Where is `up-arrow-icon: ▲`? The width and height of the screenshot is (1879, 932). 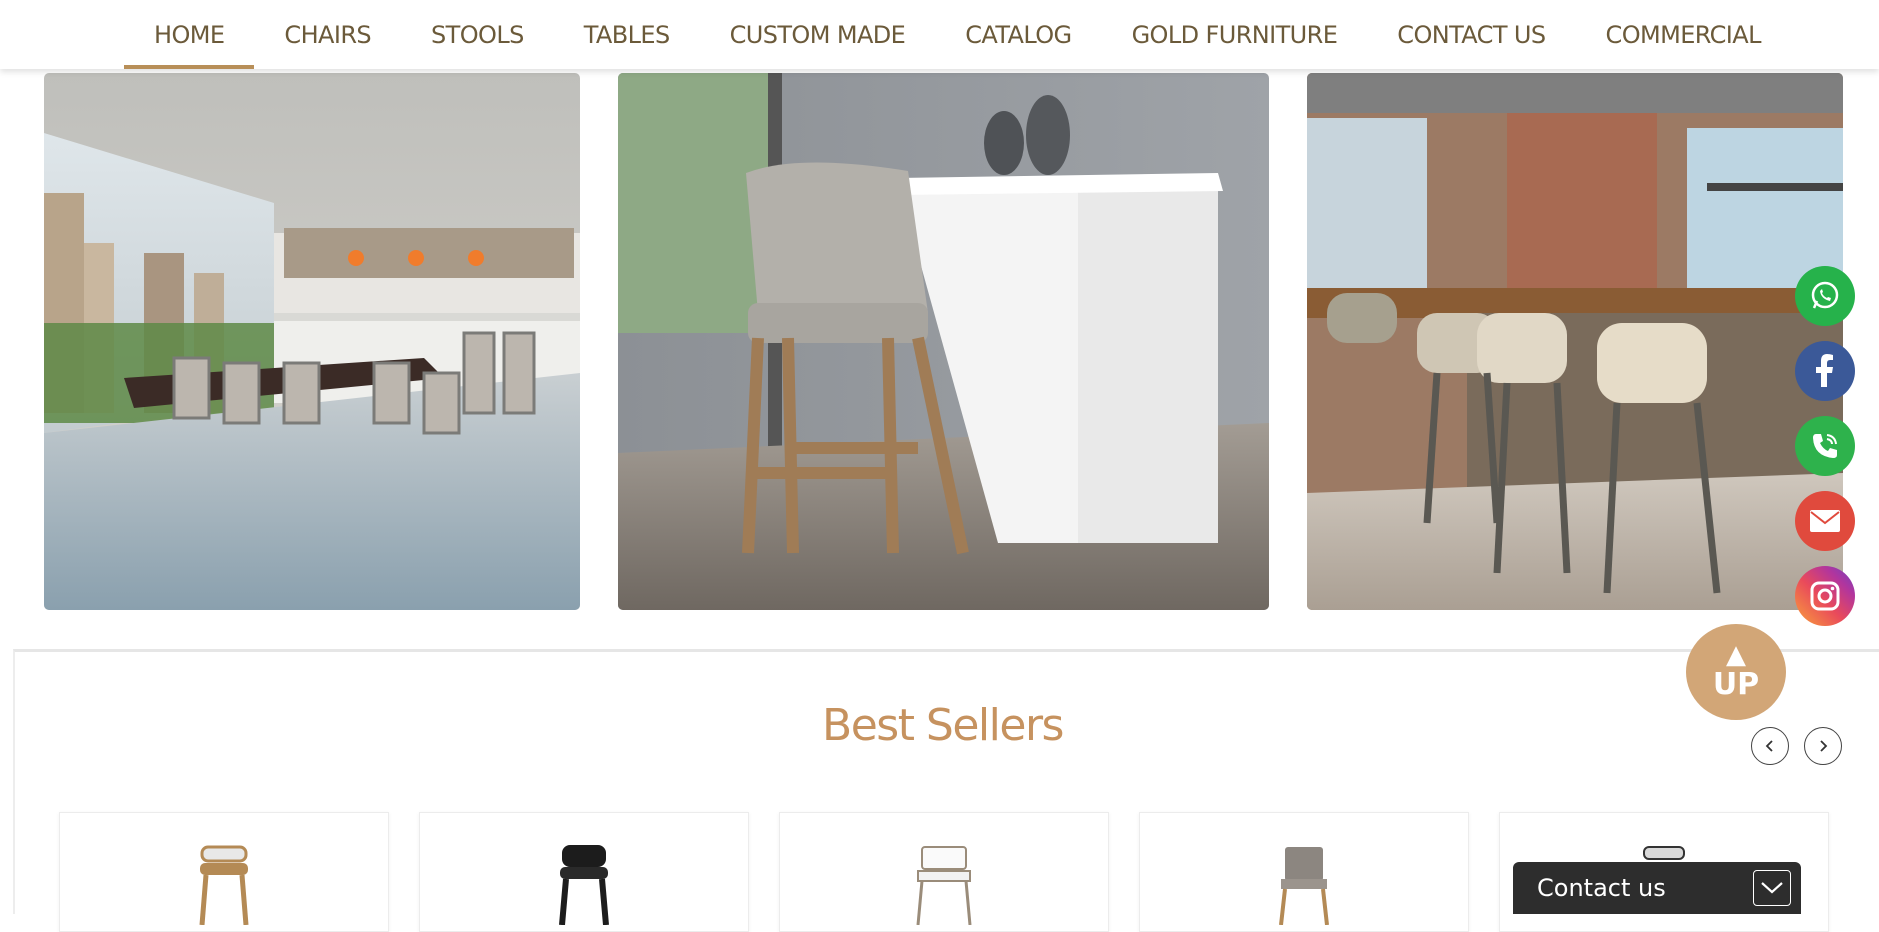
up-arrow-icon: ▲ is located at coordinates (1736, 655).